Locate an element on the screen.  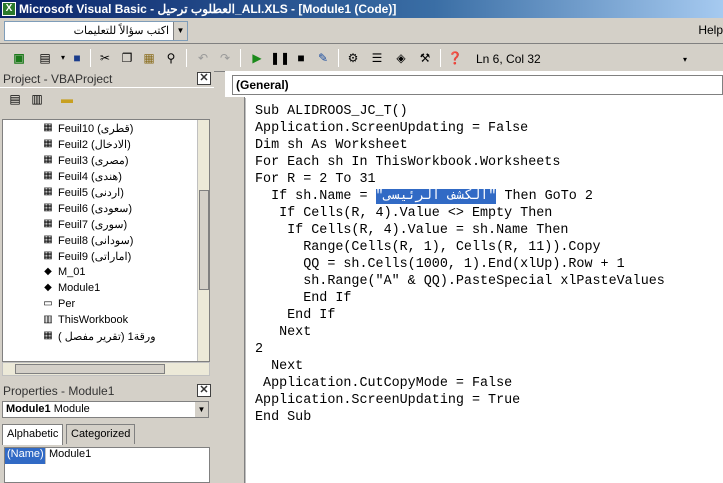
tree-item-label: Module1 is located at coordinates (79, 288).